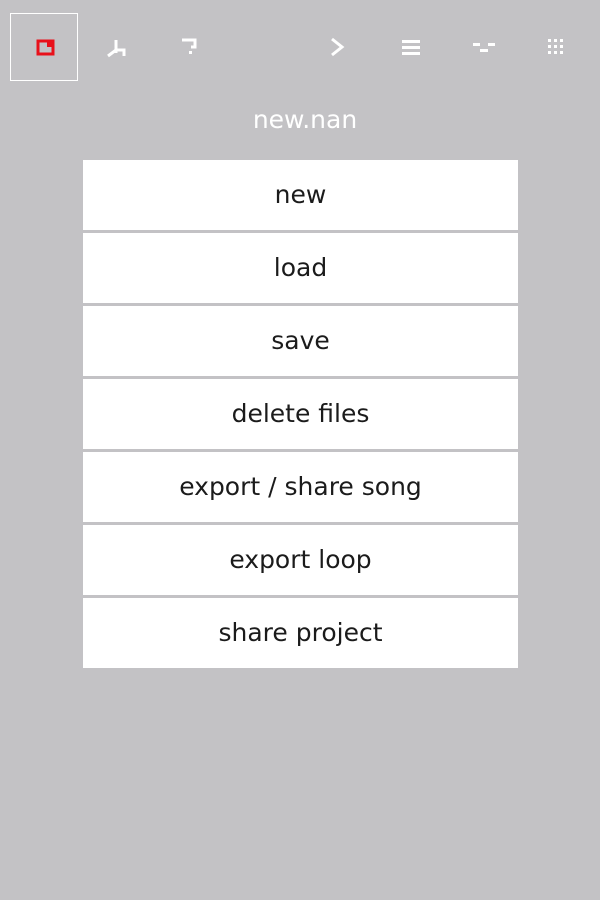 Image resolution: width=600 pixels, height=900 pixels. I want to click on load-button: load, so click(300, 268).